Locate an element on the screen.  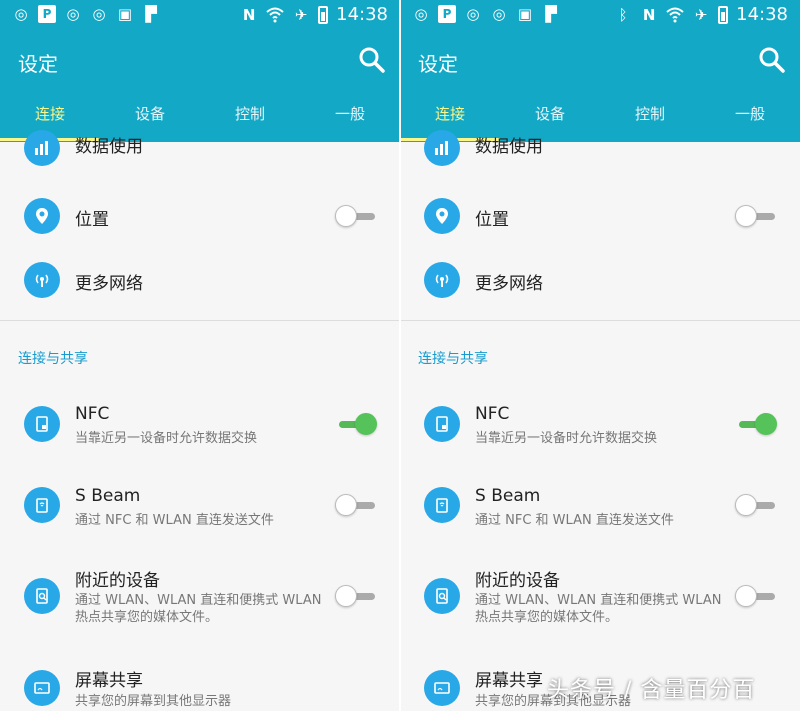
bluetooth-icon: ᛒ is located at coordinates (623, 14).